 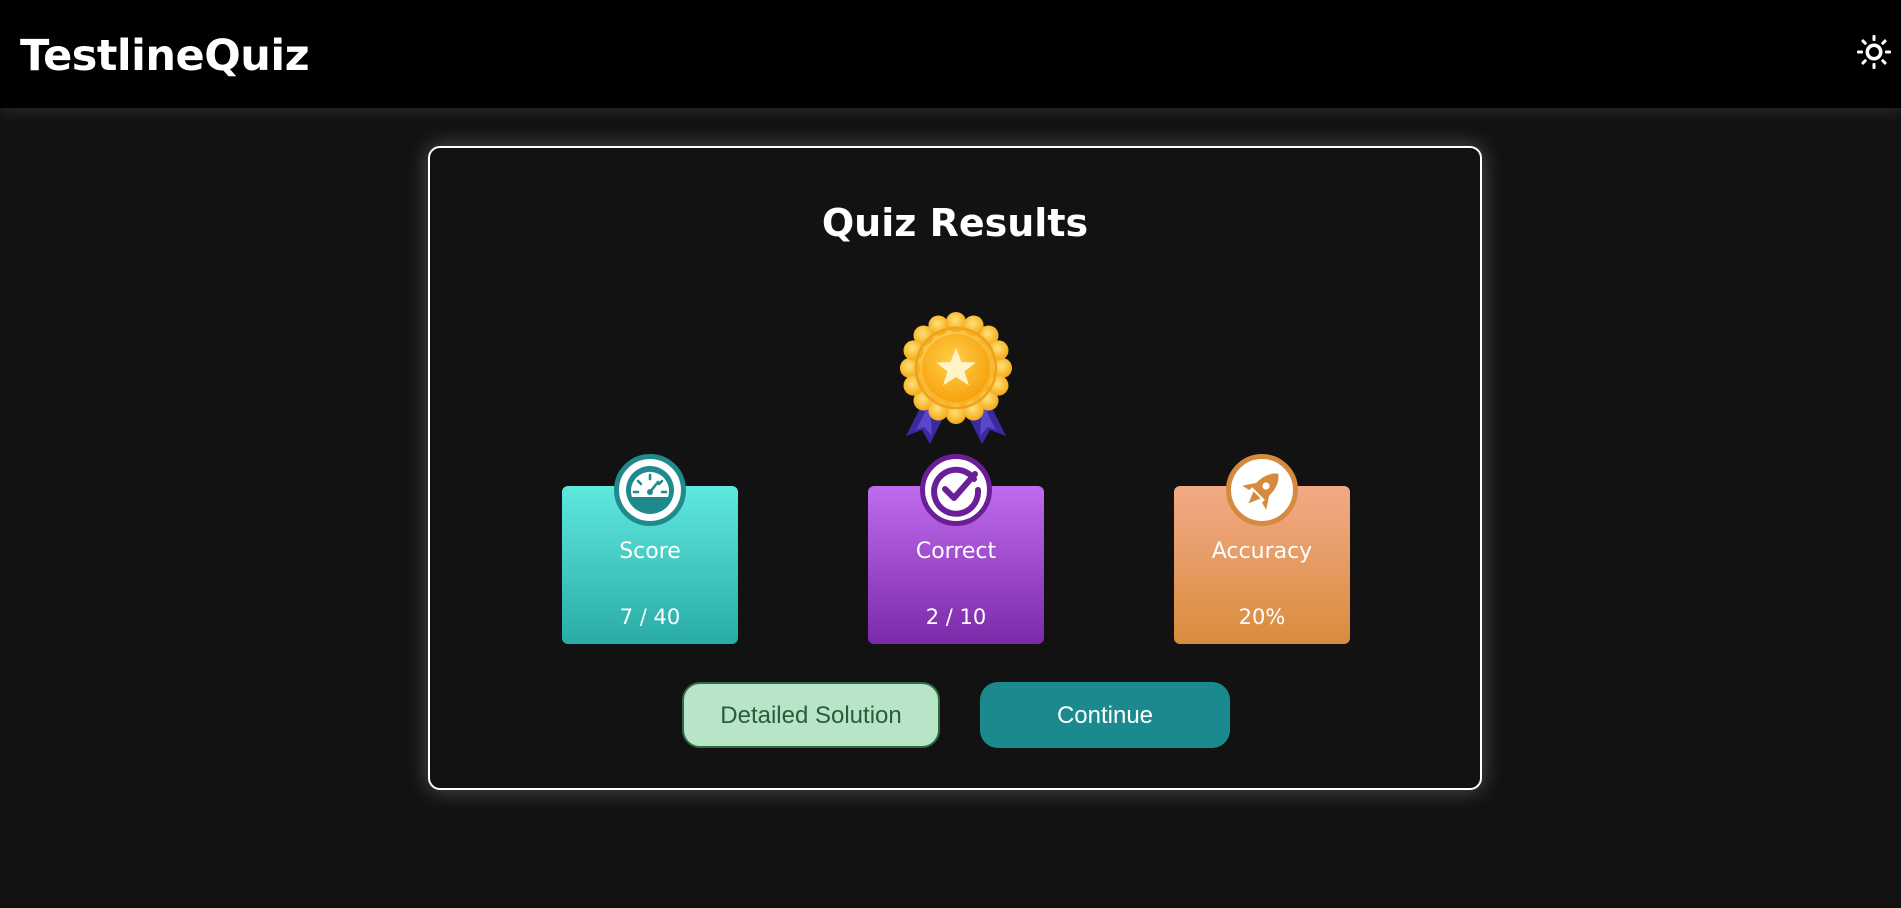 I want to click on check-circle-icon, so click(x=956, y=490).